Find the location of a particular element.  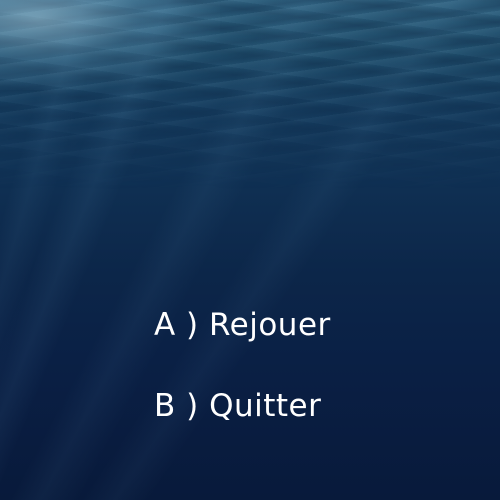

quit-option: B ) Quitter is located at coordinates (237, 406).